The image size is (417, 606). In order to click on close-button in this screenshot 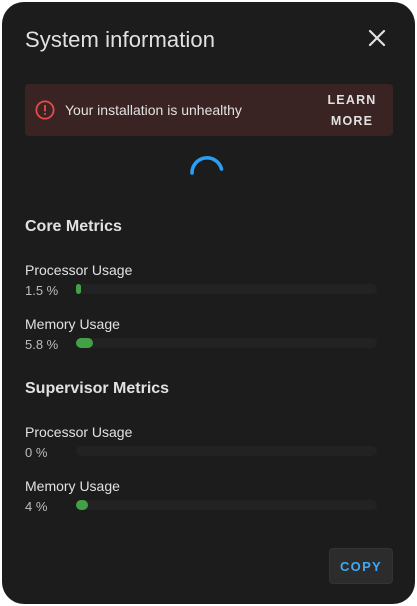, I will do `click(377, 38)`.